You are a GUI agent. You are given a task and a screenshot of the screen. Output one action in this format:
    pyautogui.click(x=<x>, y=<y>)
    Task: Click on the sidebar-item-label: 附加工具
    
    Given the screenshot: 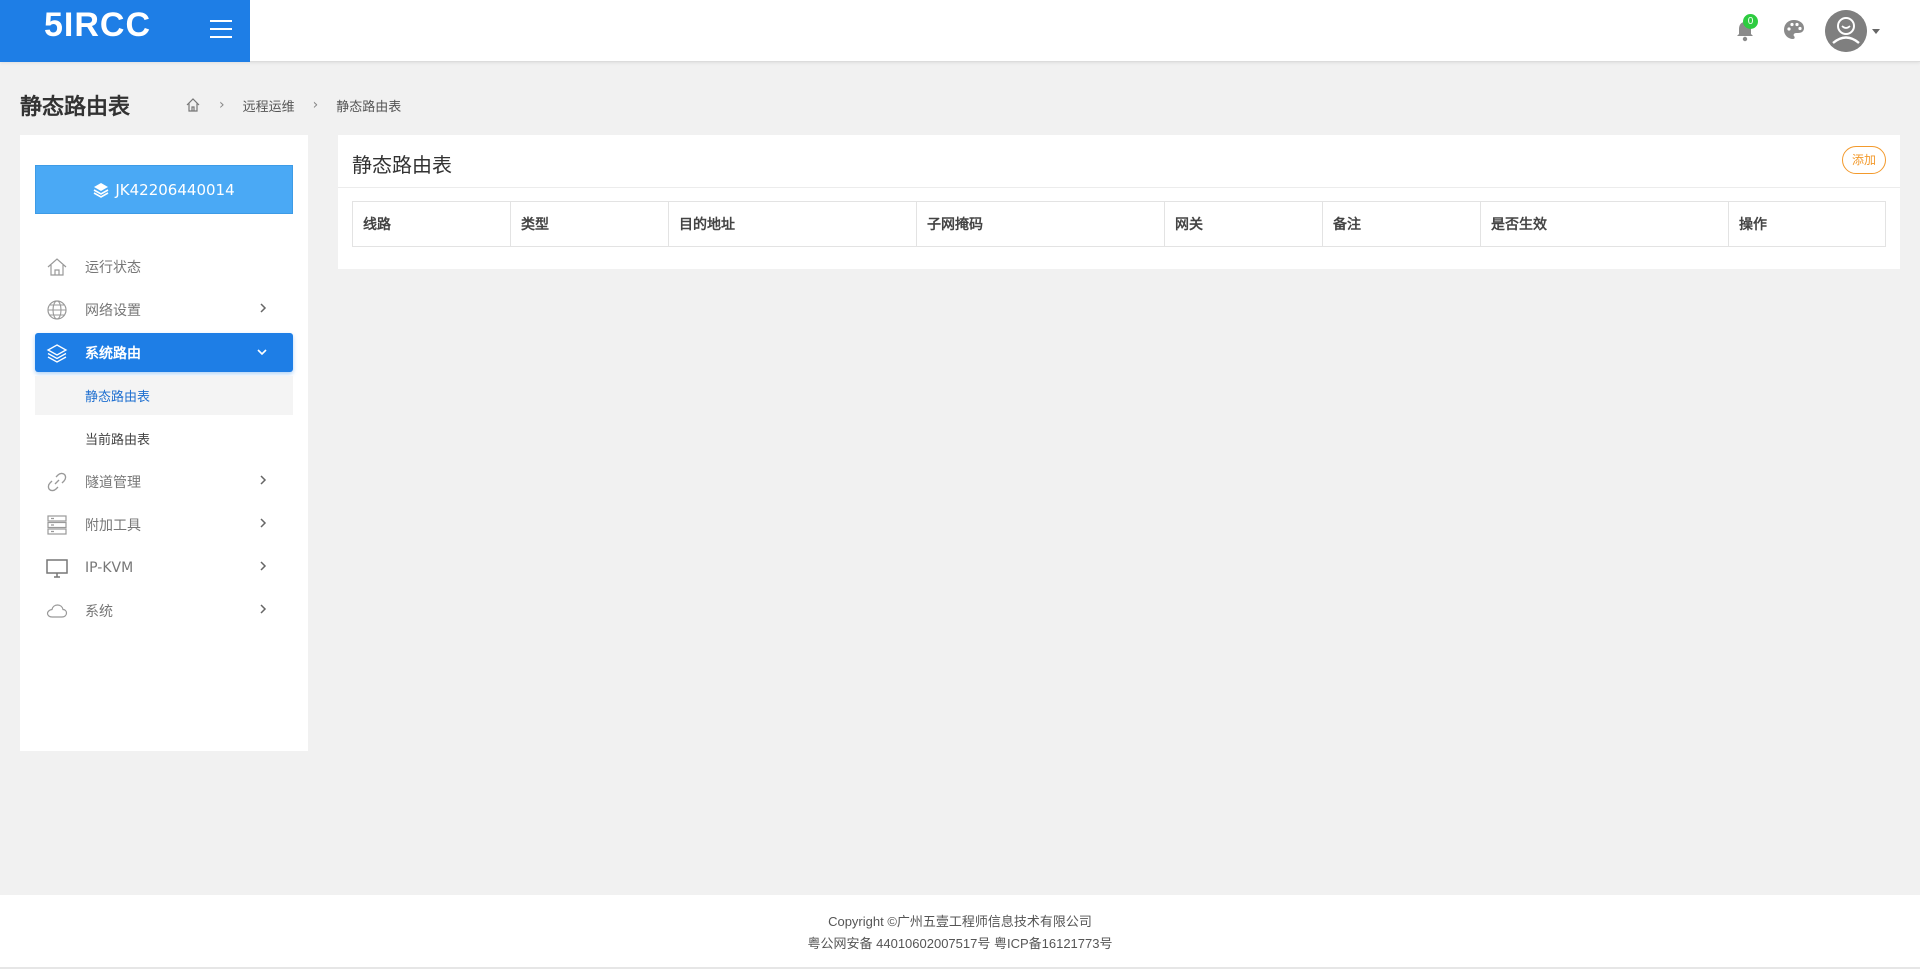 What is the action you would take?
    pyautogui.click(x=113, y=525)
    